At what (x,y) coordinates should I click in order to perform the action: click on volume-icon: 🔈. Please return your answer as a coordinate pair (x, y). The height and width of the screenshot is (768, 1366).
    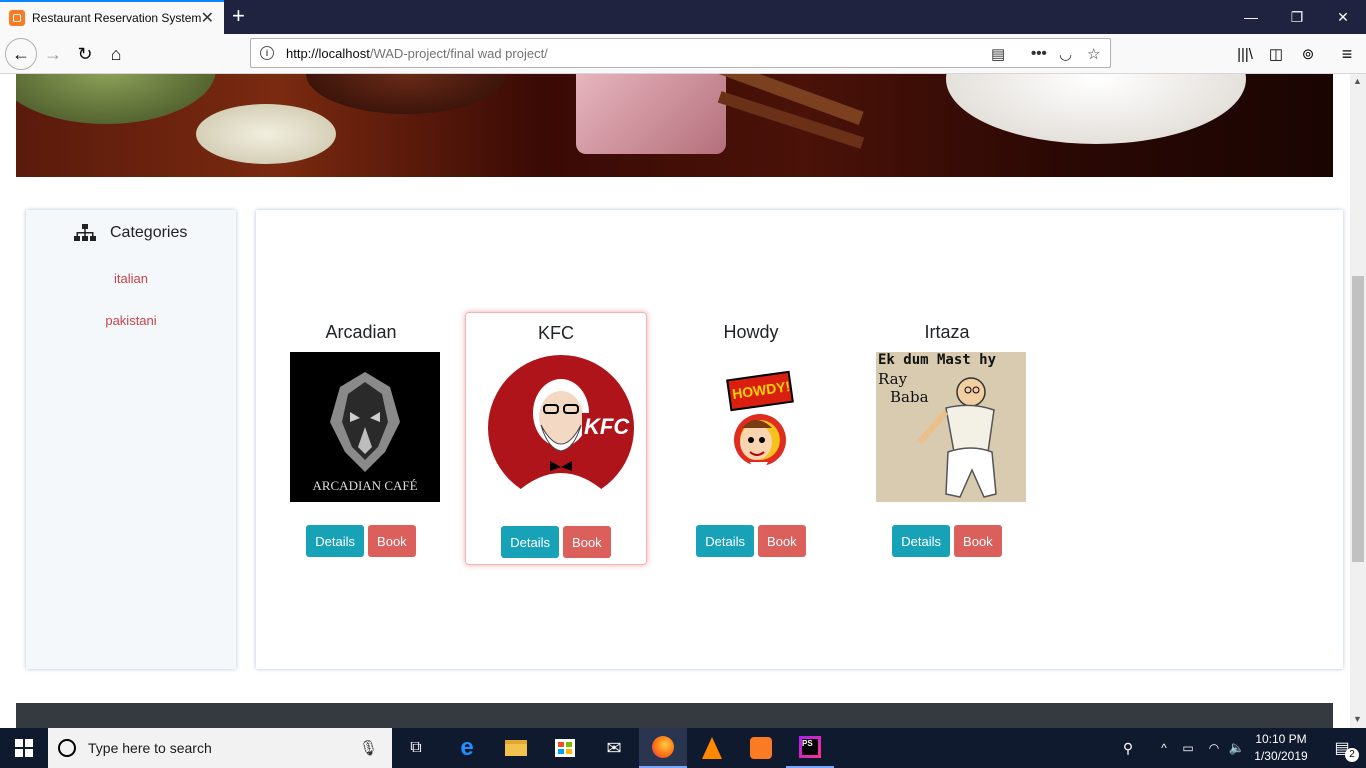
    Looking at the image, I should click on (1237, 748).